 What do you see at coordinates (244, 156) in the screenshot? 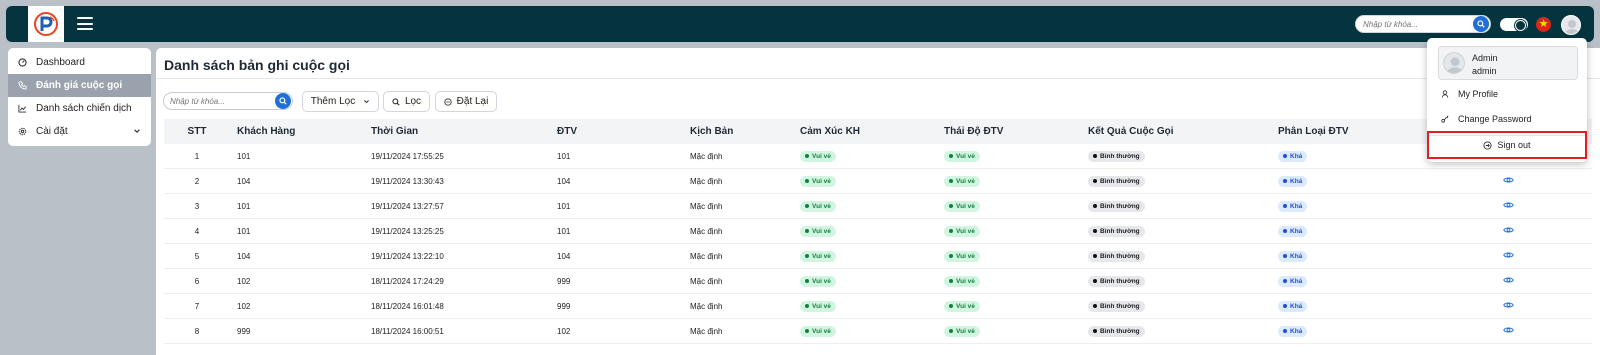
I see `cell-customer: 101` at bounding box center [244, 156].